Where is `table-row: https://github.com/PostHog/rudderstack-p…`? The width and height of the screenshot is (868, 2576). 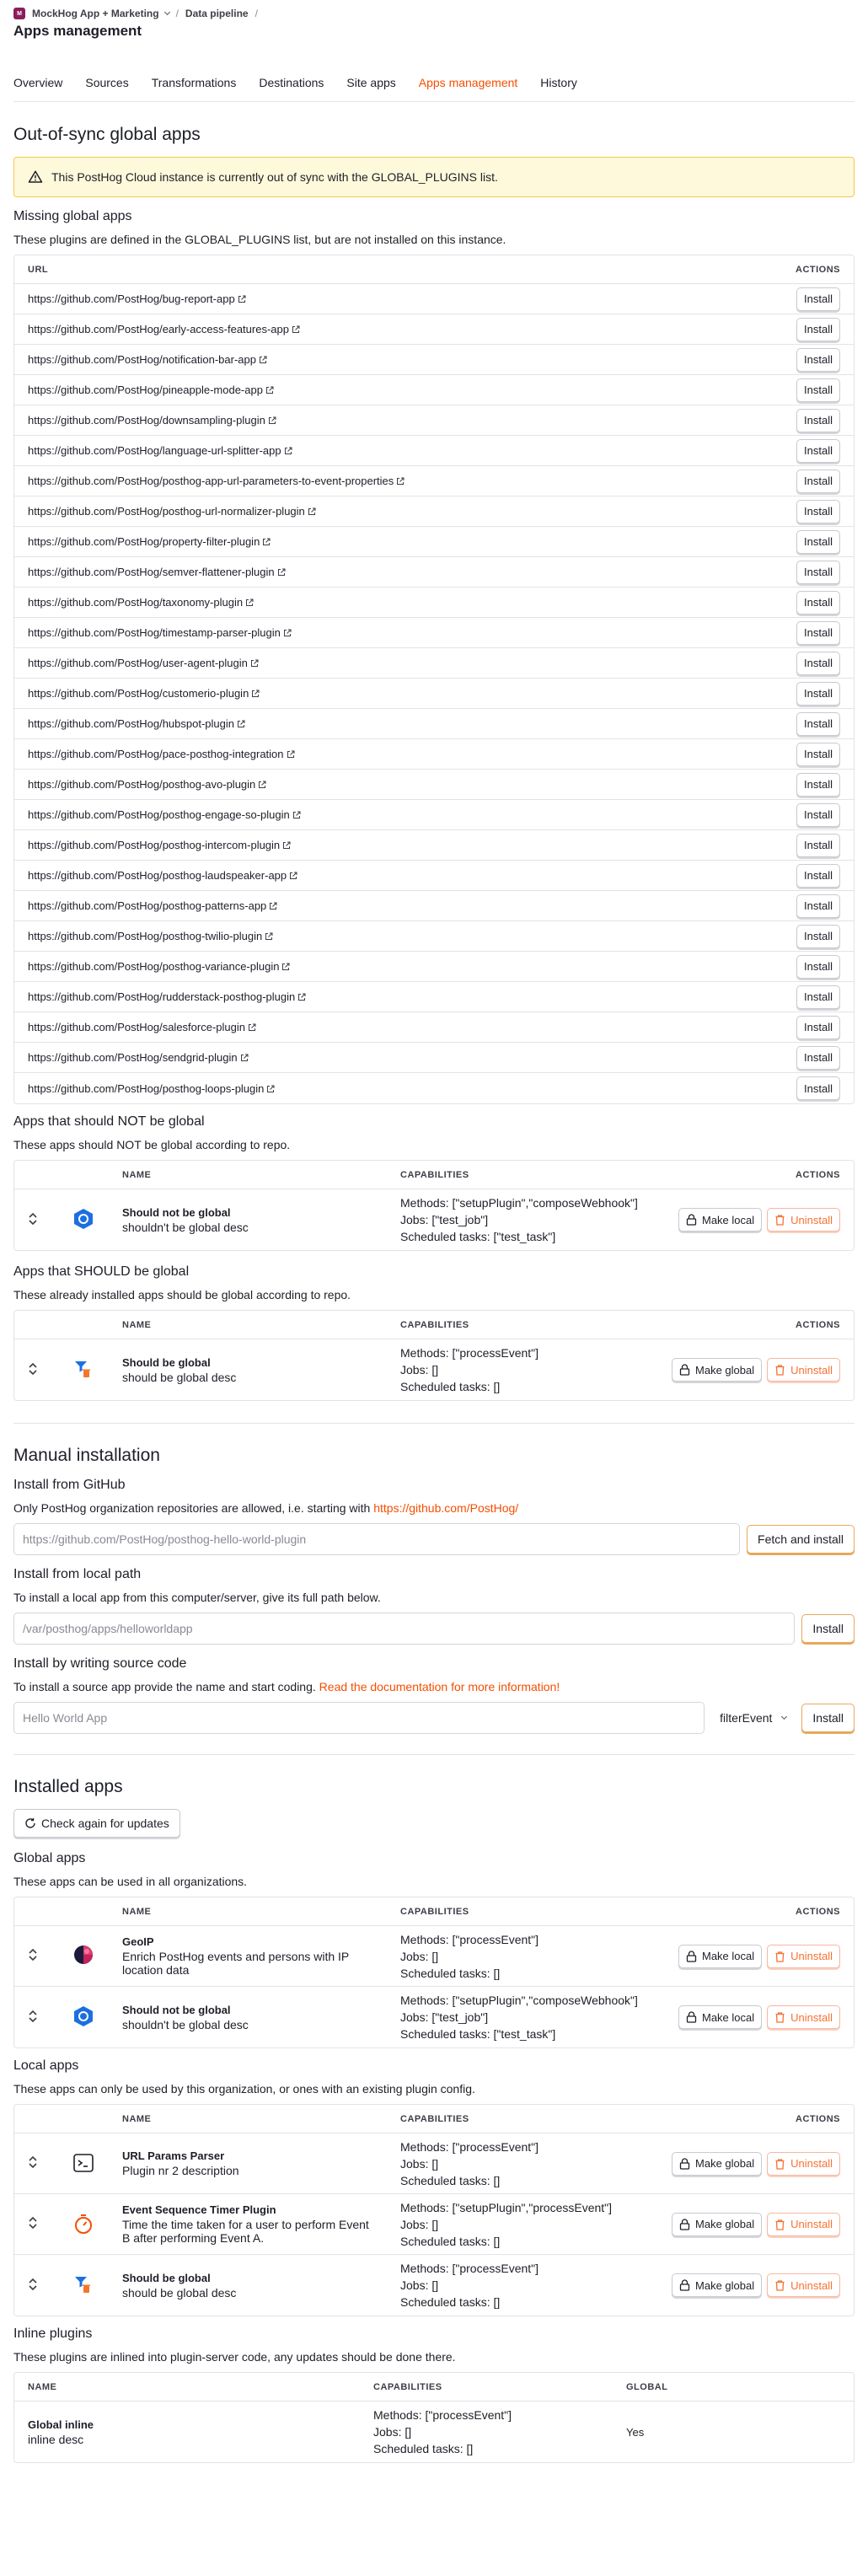
table-row: https://github.com/PostHog/rudderstack-p… is located at coordinates (434, 997).